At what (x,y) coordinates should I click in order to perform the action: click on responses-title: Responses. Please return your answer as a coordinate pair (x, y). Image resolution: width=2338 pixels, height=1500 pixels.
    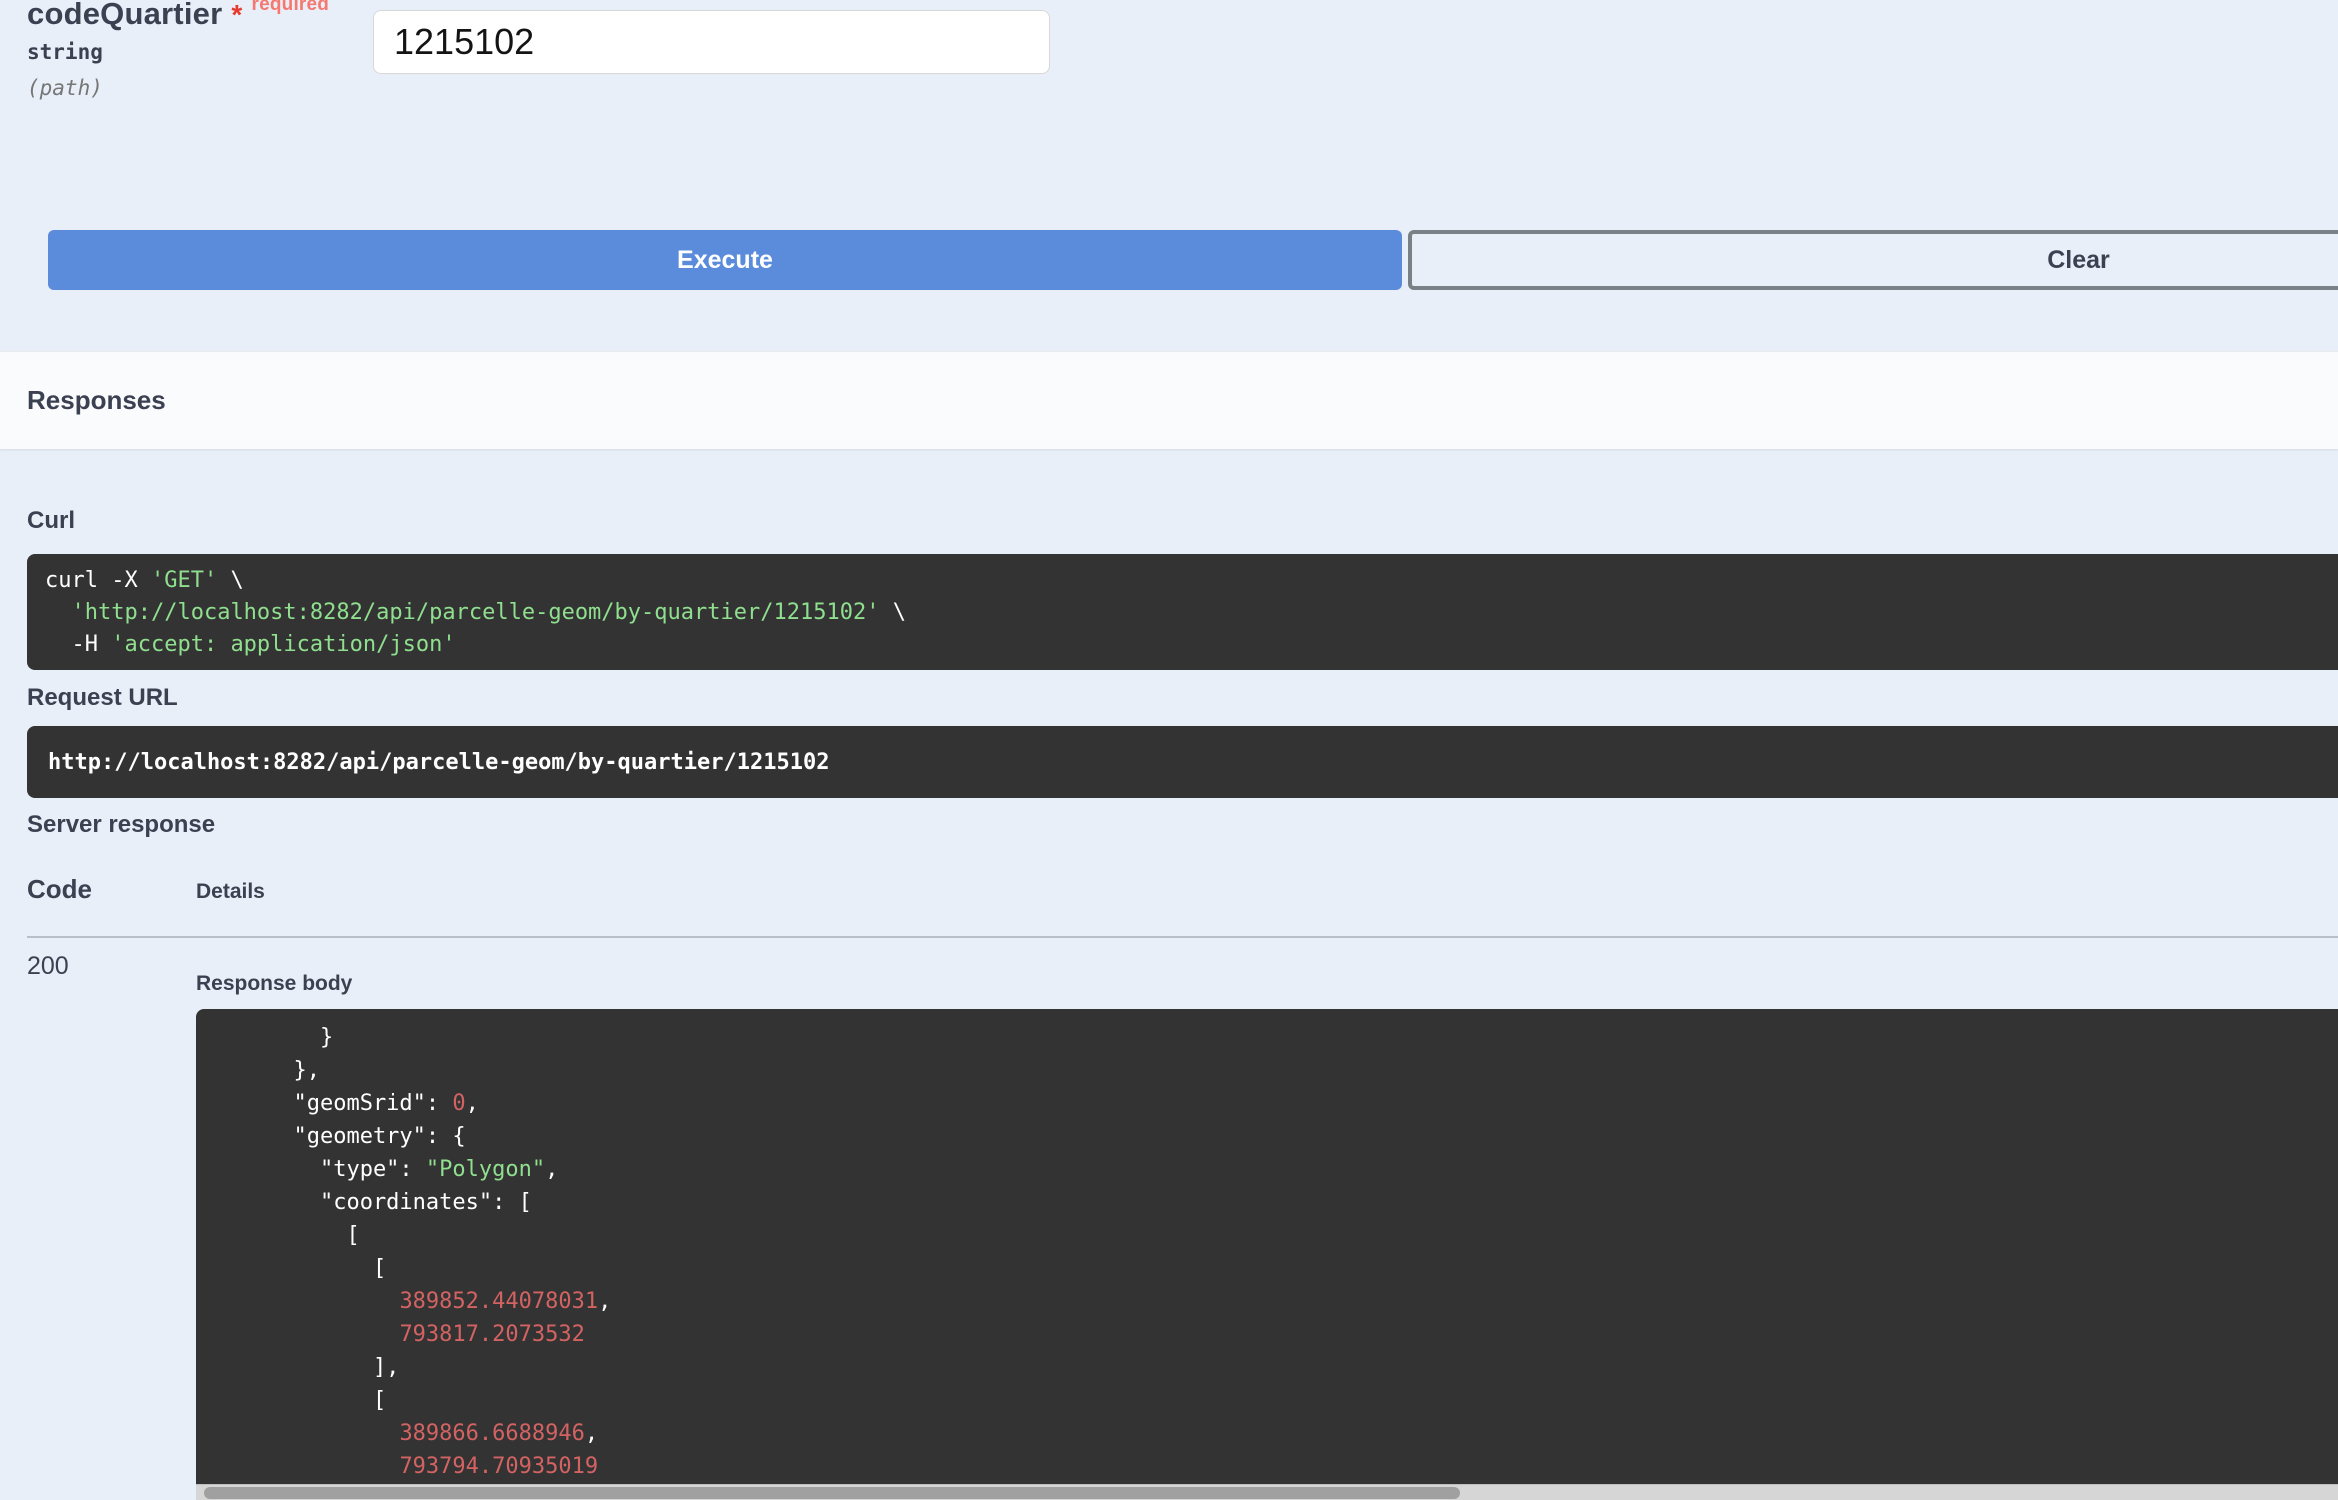
    Looking at the image, I should click on (96, 400).